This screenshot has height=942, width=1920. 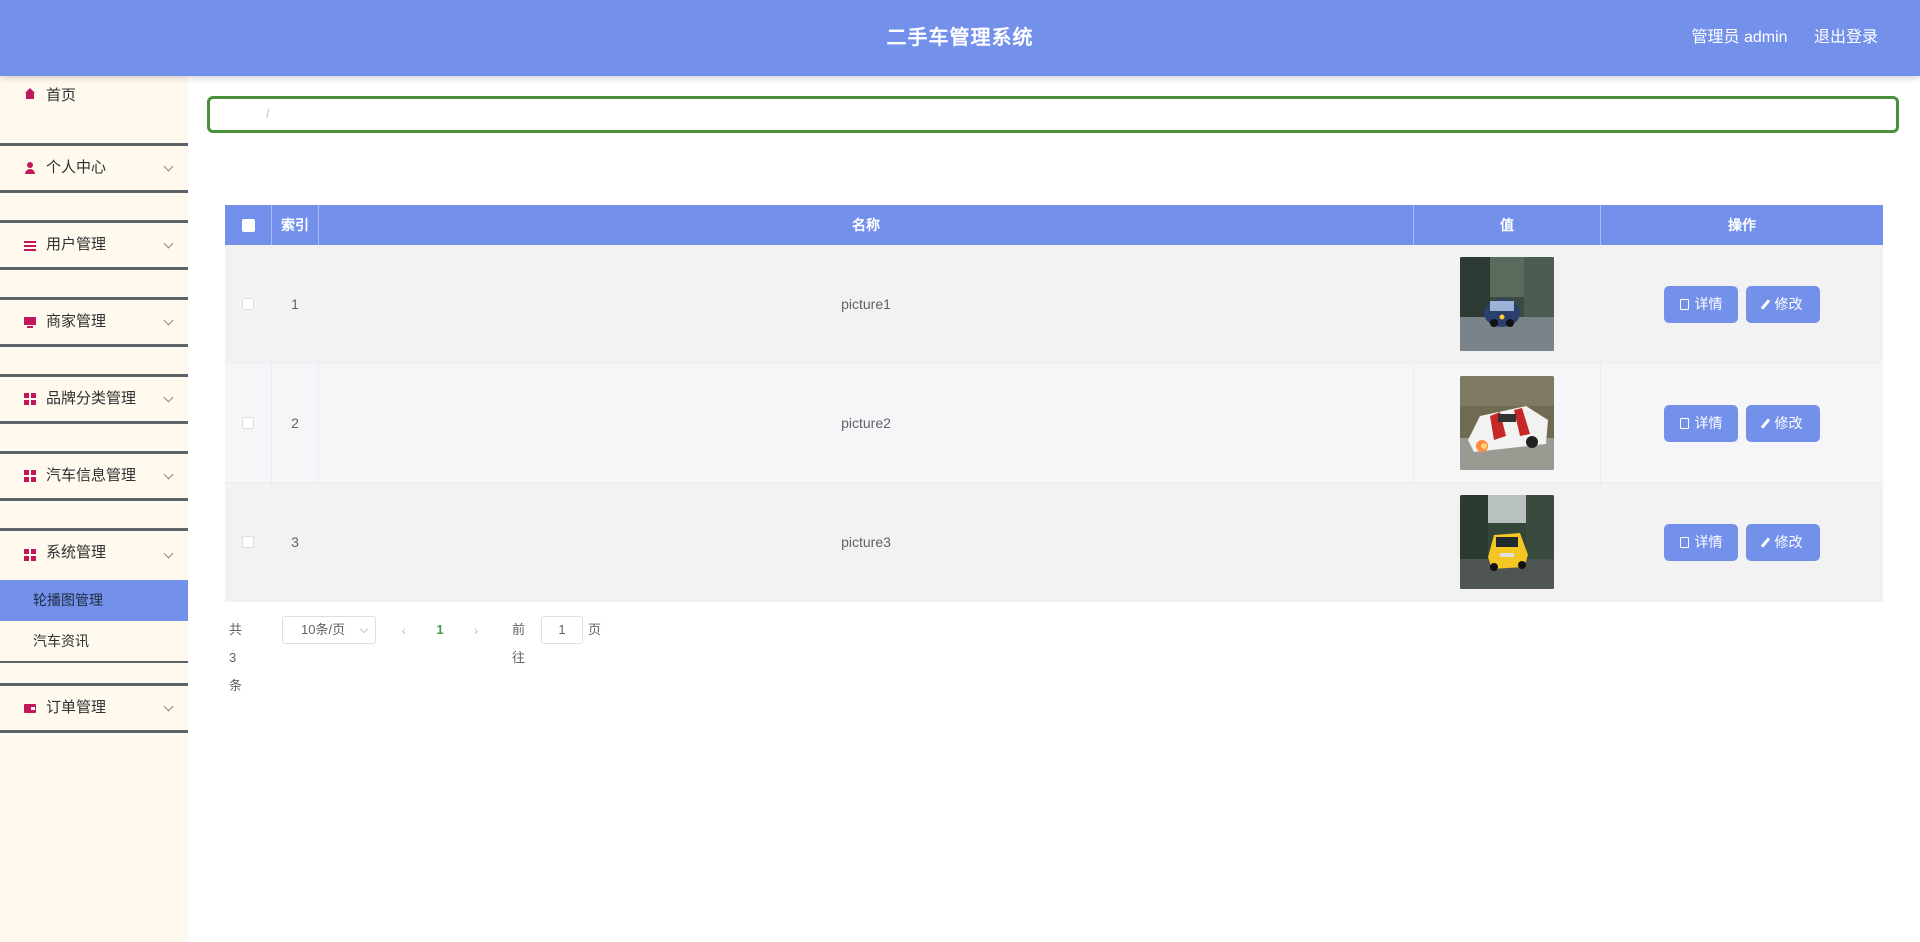 What do you see at coordinates (295, 225) in the screenshot?
I see `header-index: 索引` at bounding box center [295, 225].